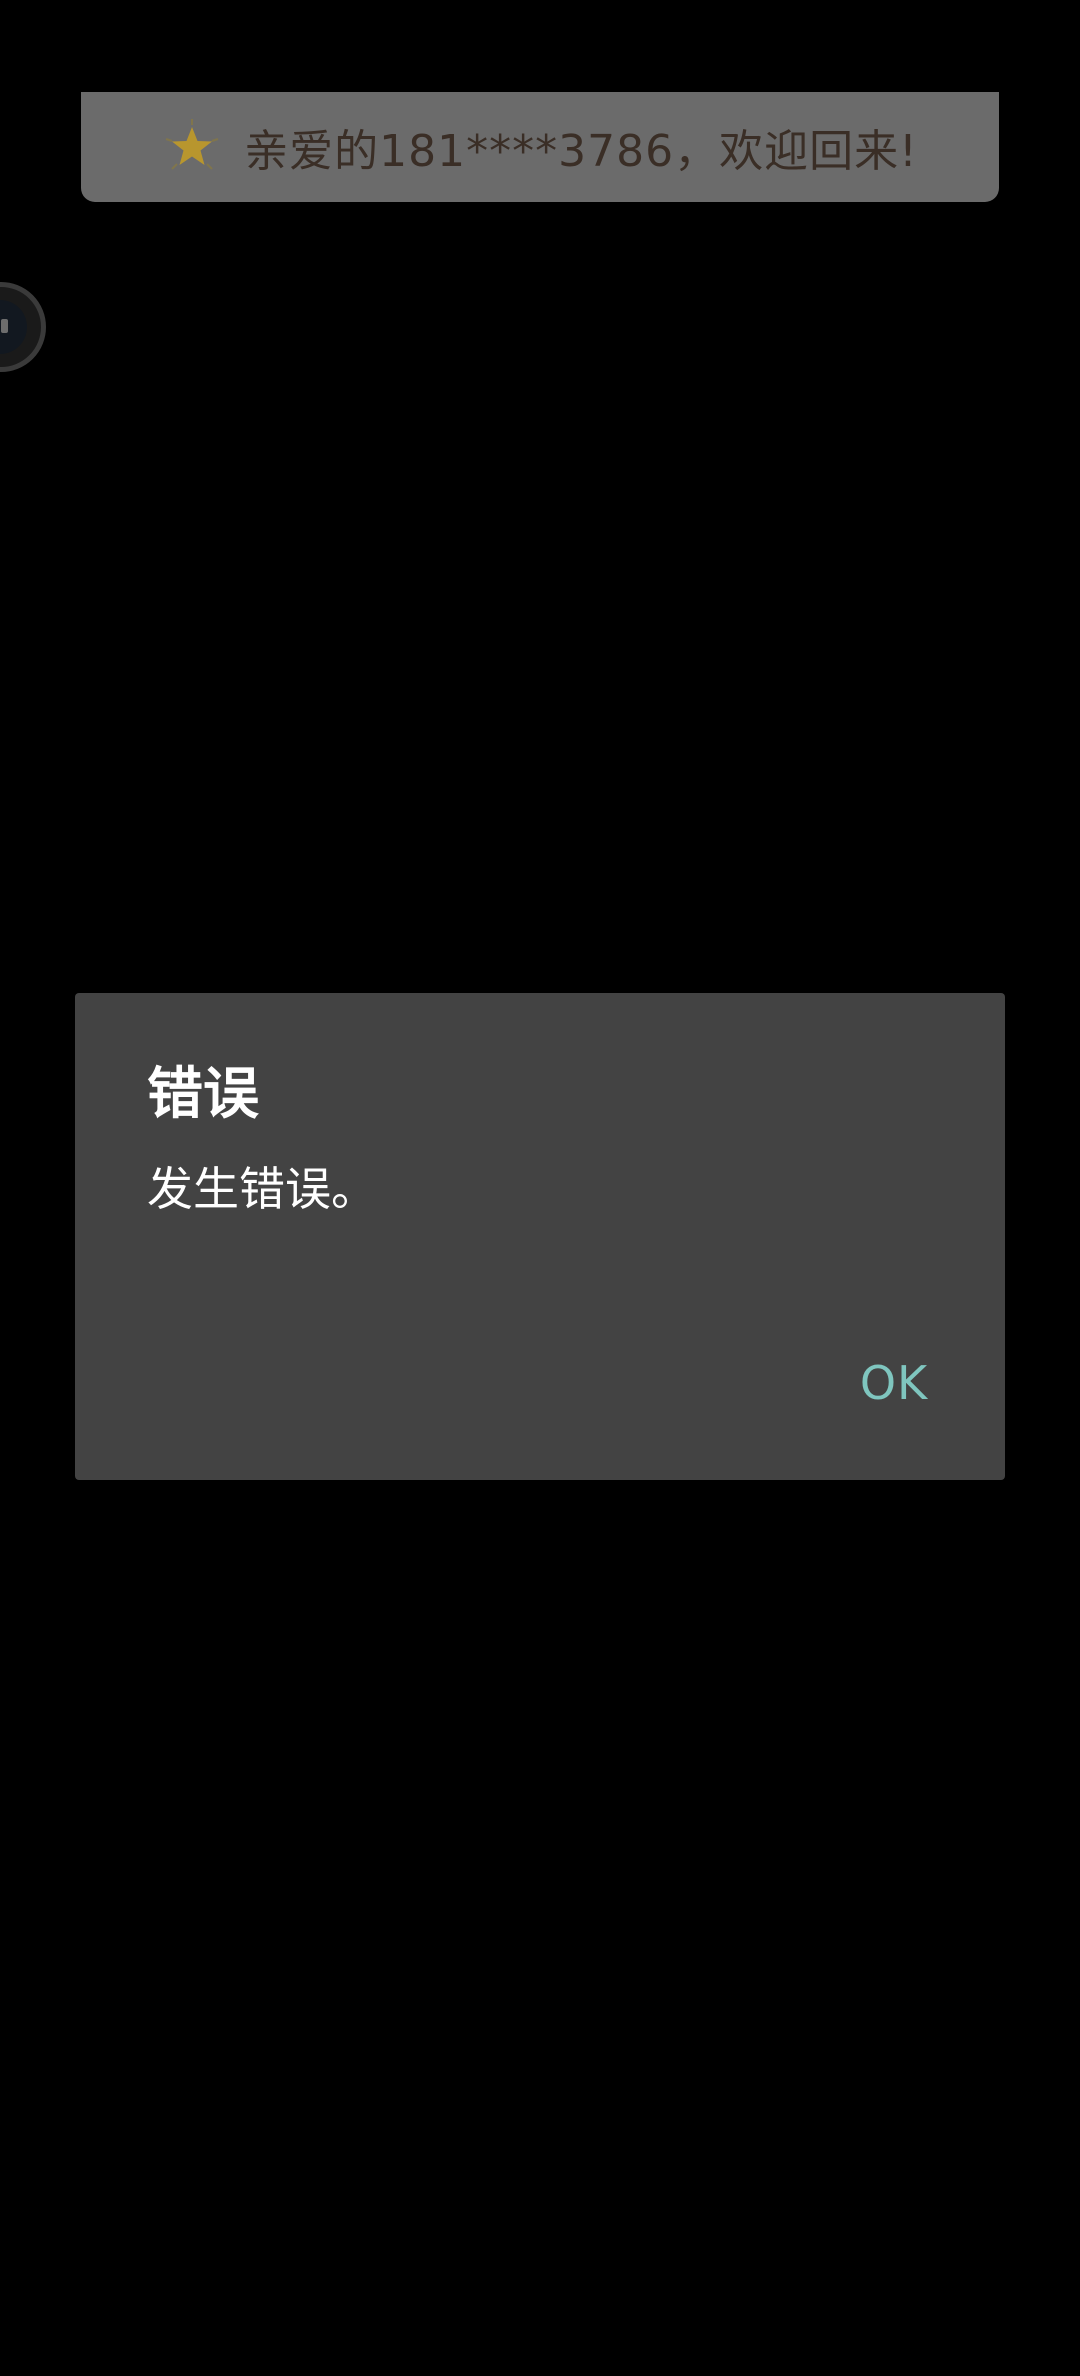  What do you see at coordinates (192, 147) in the screenshot?
I see `star-icon` at bounding box center [192, 147].